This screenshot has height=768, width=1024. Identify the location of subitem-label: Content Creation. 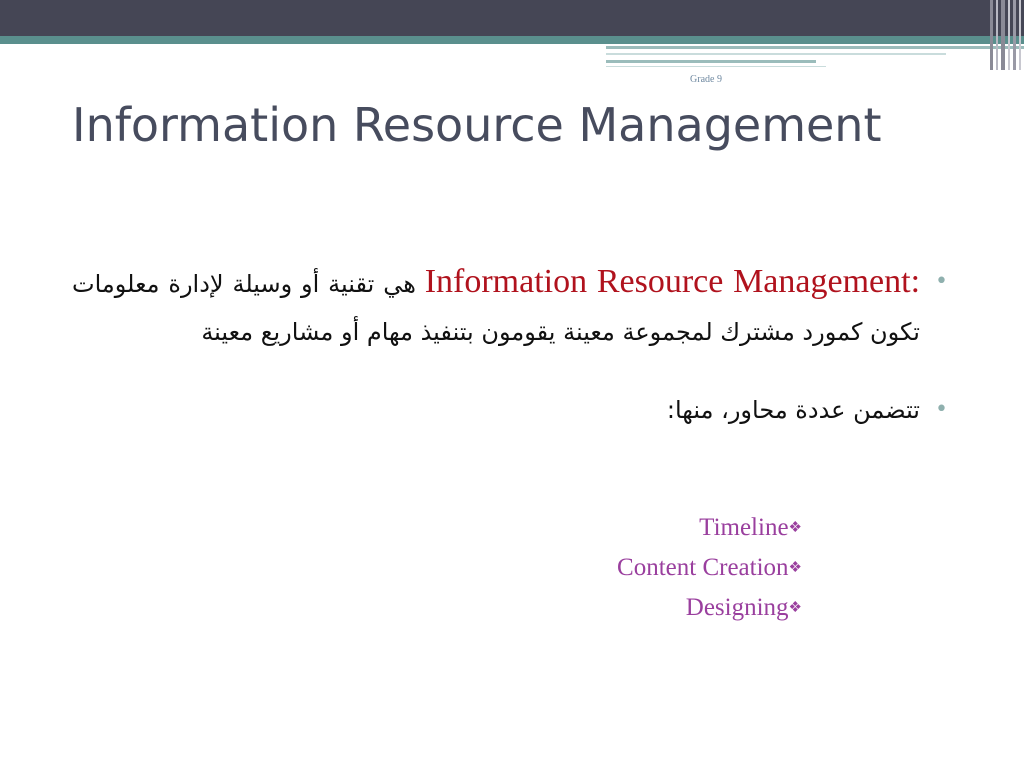
(703, 567).